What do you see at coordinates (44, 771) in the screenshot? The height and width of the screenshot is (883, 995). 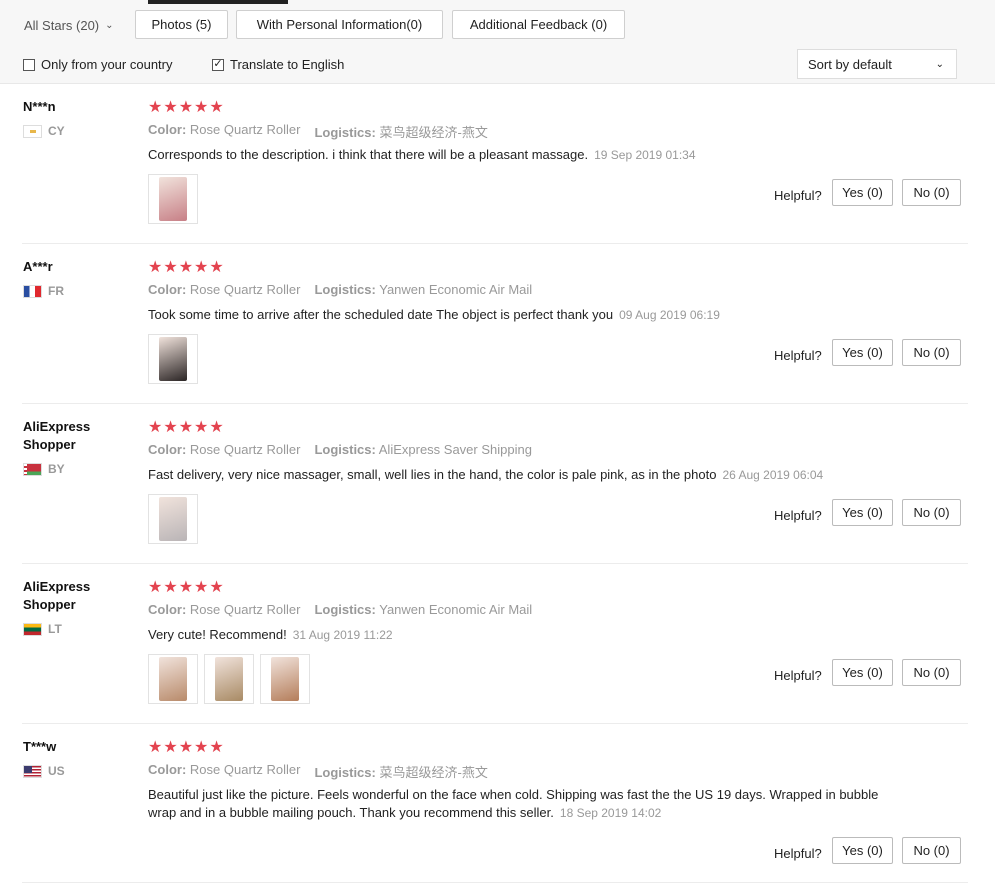 I see `reviewer-country: US` at bounding box center [44, 771].